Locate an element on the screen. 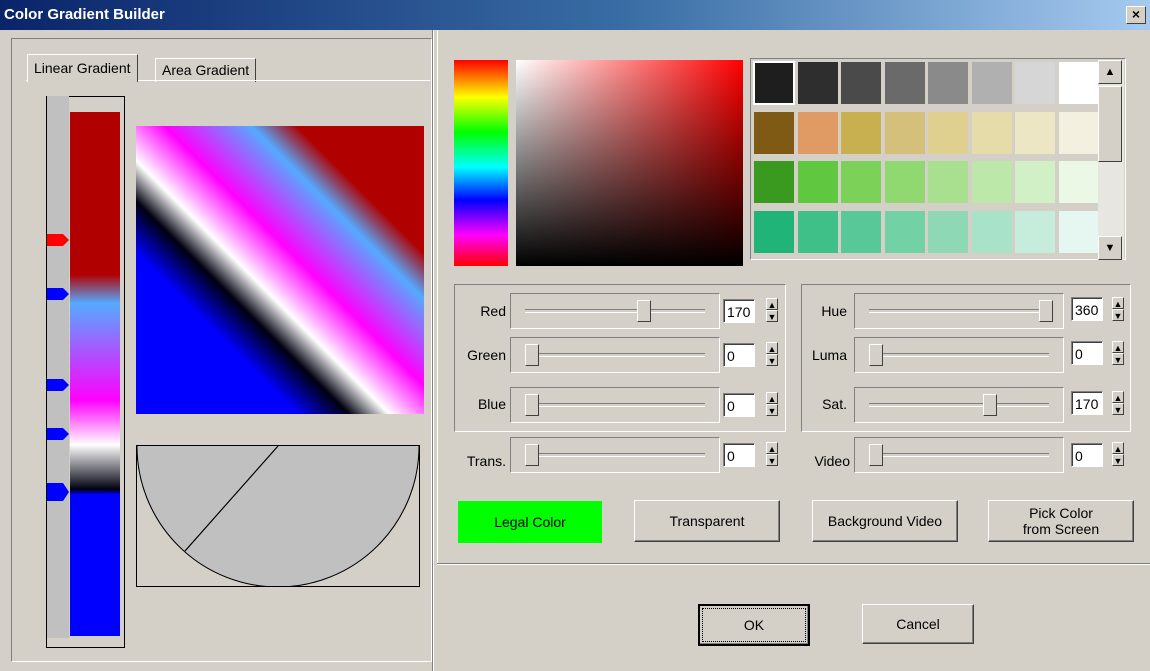 Image resolution: width=1150 pixels, height=671 pixels. sat-value-field: 170 is located at coordinates (1087, 403).